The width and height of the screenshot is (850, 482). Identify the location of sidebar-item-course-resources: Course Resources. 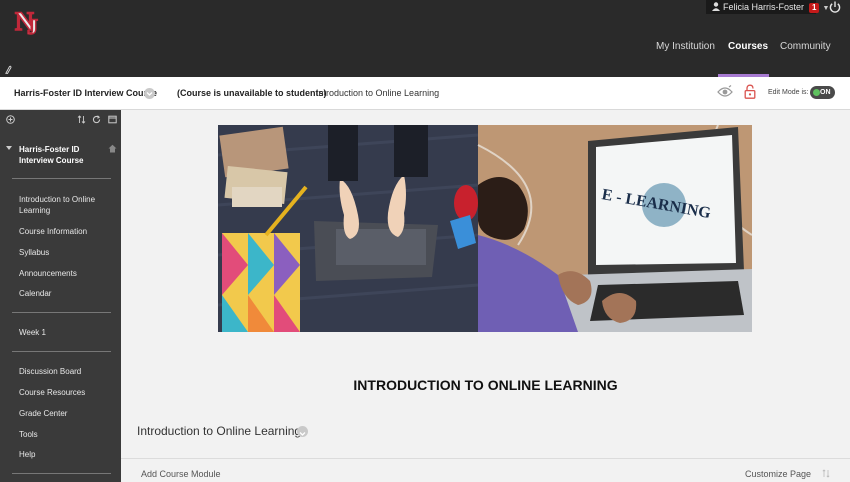
(64, 392).